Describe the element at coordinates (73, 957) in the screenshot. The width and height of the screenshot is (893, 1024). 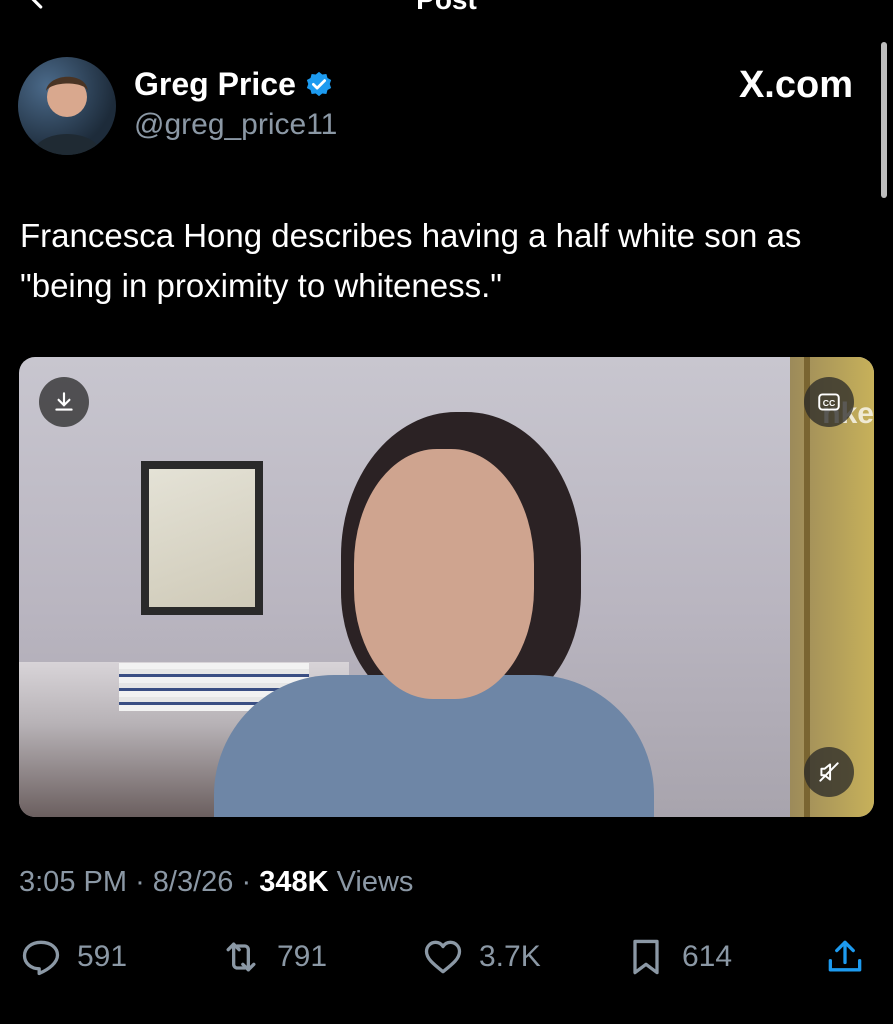
I see `reply-button: 591` at that location.